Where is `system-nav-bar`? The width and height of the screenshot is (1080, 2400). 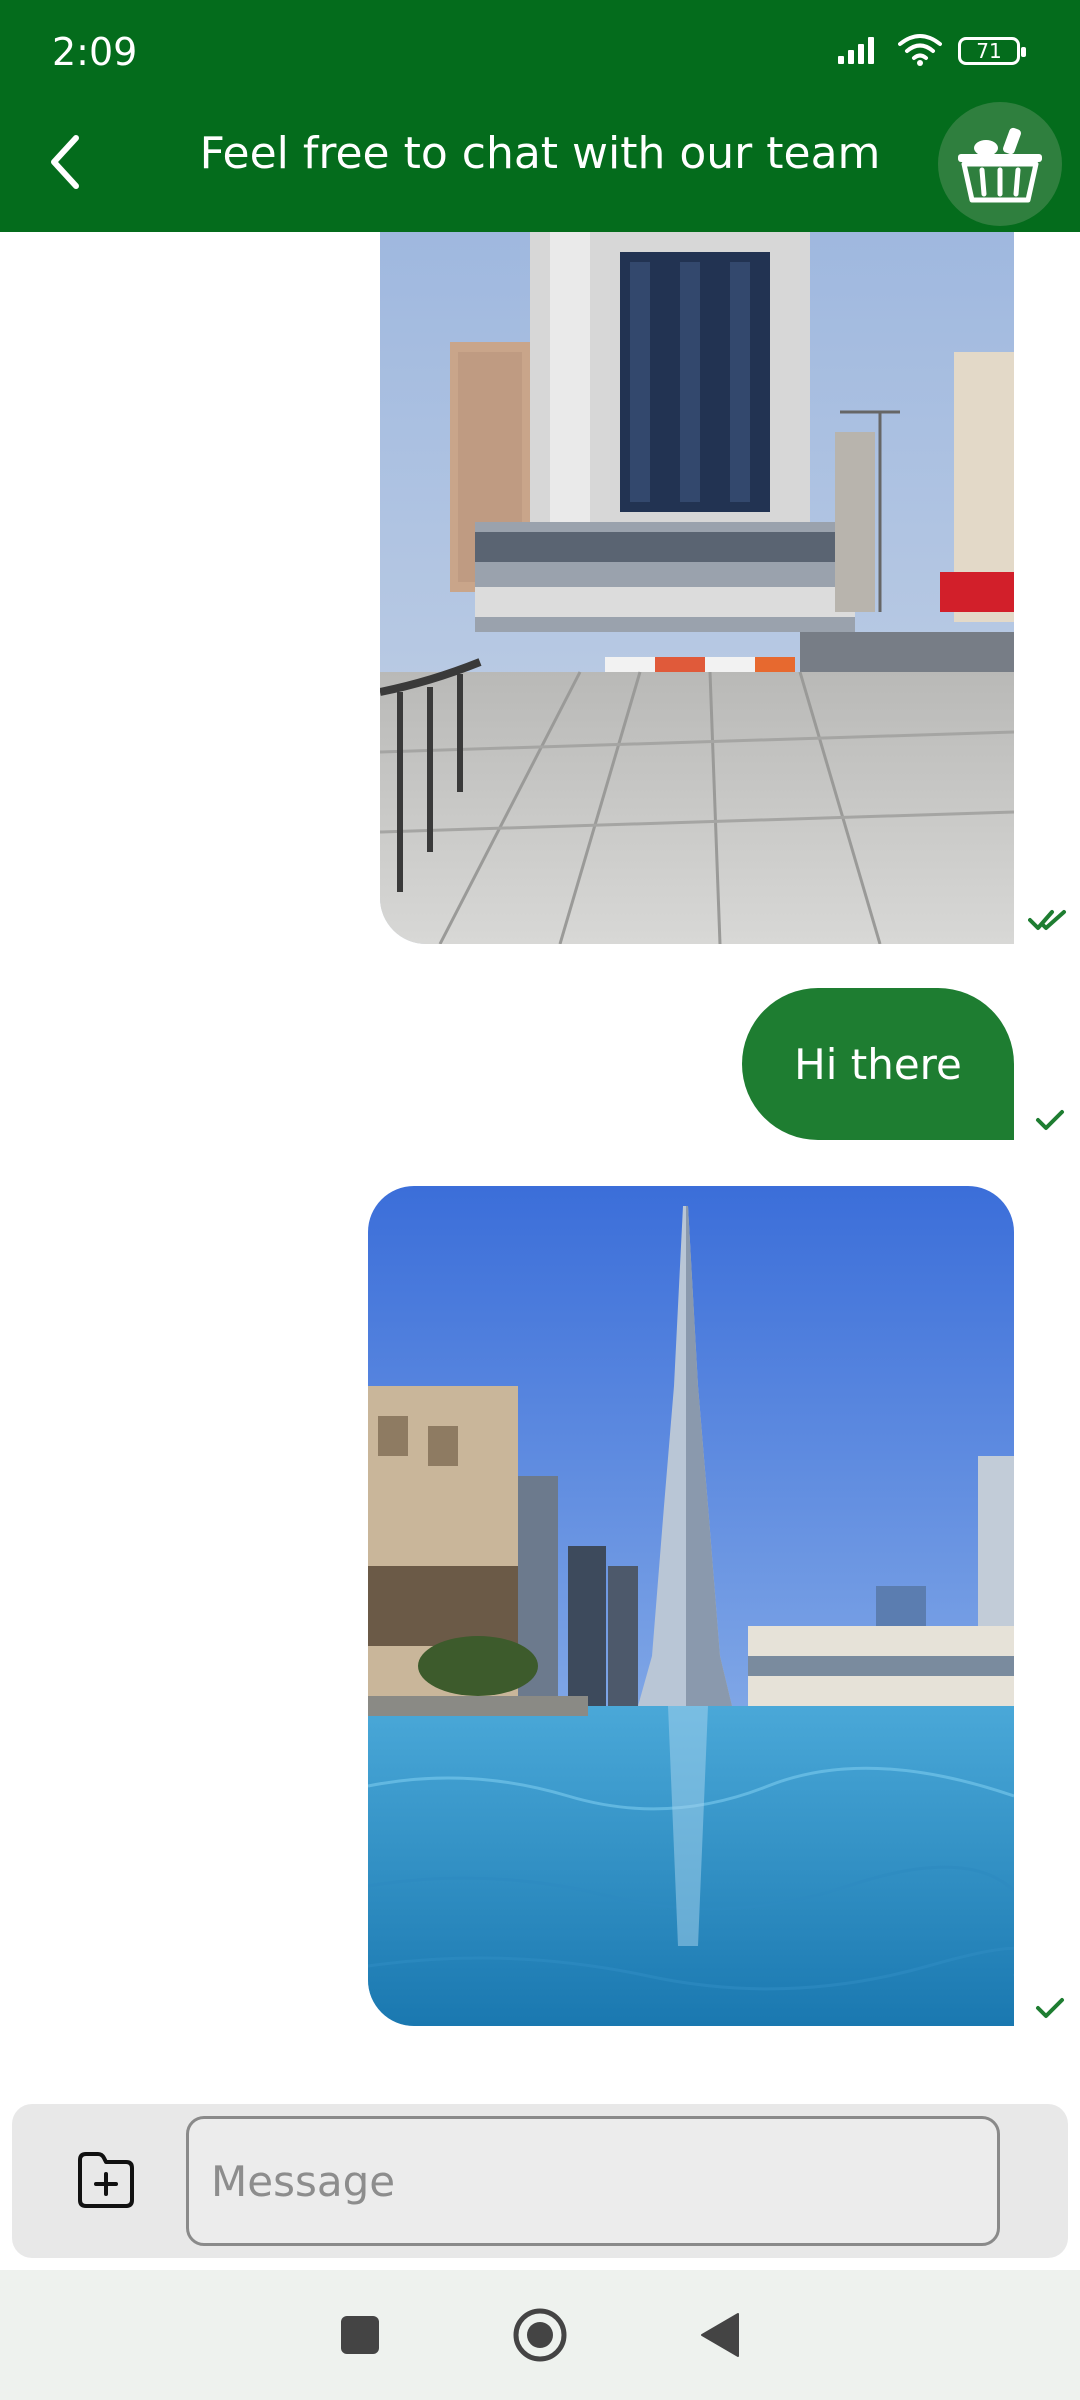
system-nav-bar is located at coordinates (540, 2335).